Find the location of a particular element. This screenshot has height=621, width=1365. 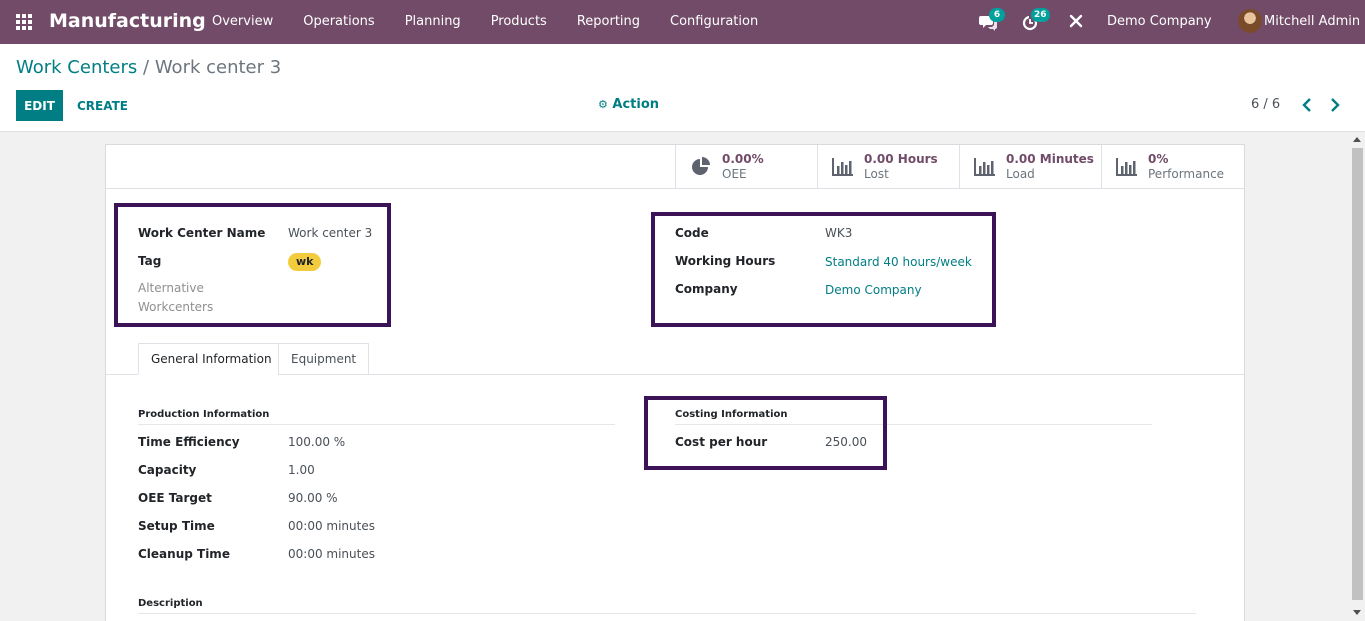

oee-value: 0.00% is located at coordinates (743, 159).